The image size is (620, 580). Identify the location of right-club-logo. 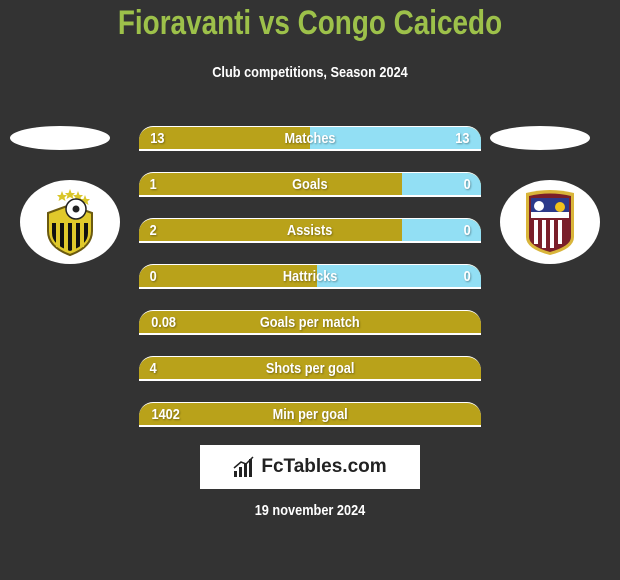
(550, 222).